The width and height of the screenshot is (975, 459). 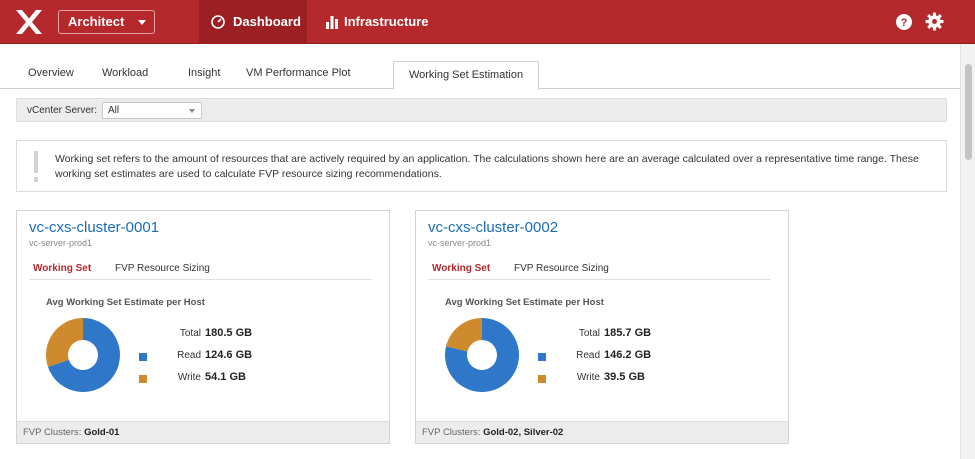 I want to click on tab-workload: Workload, so click(x=125, y=73).